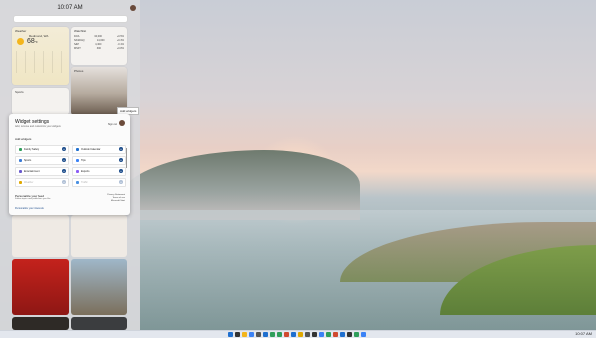 The height and width of the screenshot is (338, 596). Describe the element at coordinates (83, 160) in the screenshot. I see `widget-item-label: Tips` at that location.